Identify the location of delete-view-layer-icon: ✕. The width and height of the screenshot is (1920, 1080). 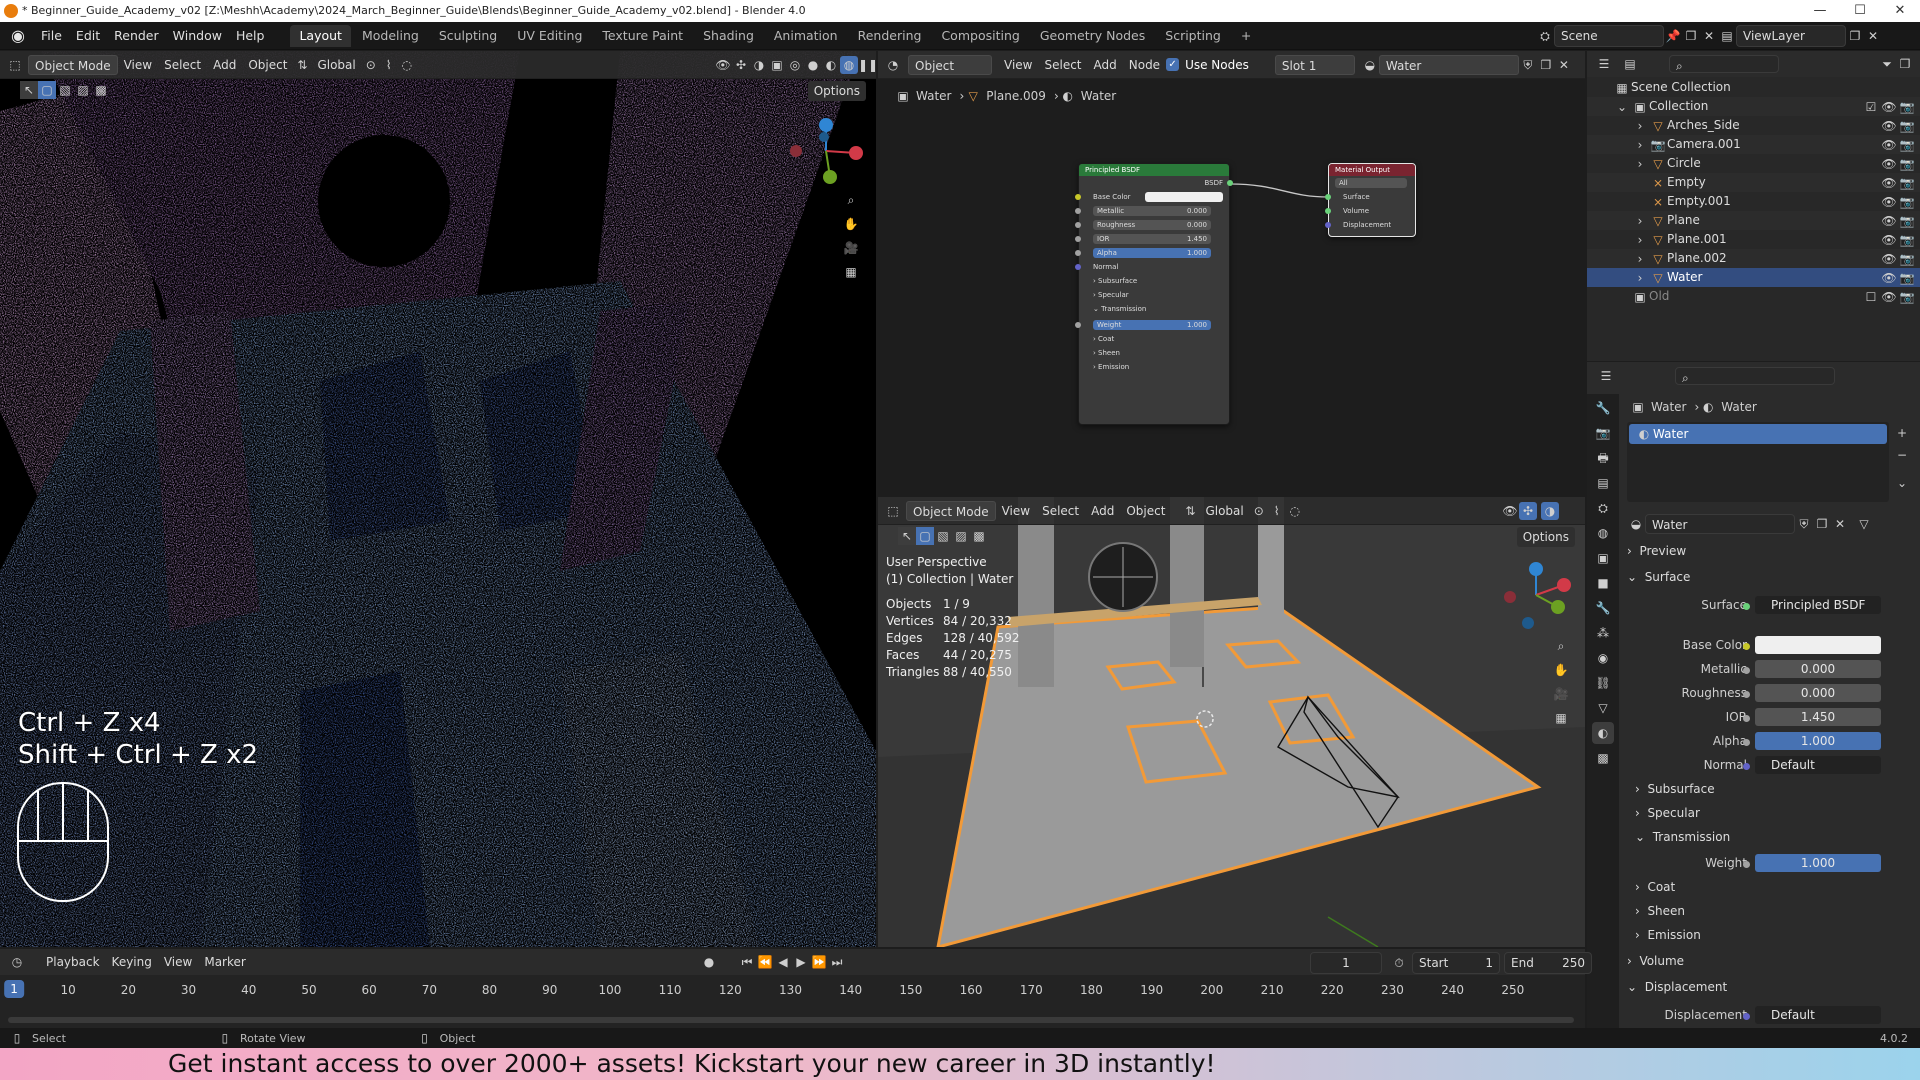
(1873, 36).